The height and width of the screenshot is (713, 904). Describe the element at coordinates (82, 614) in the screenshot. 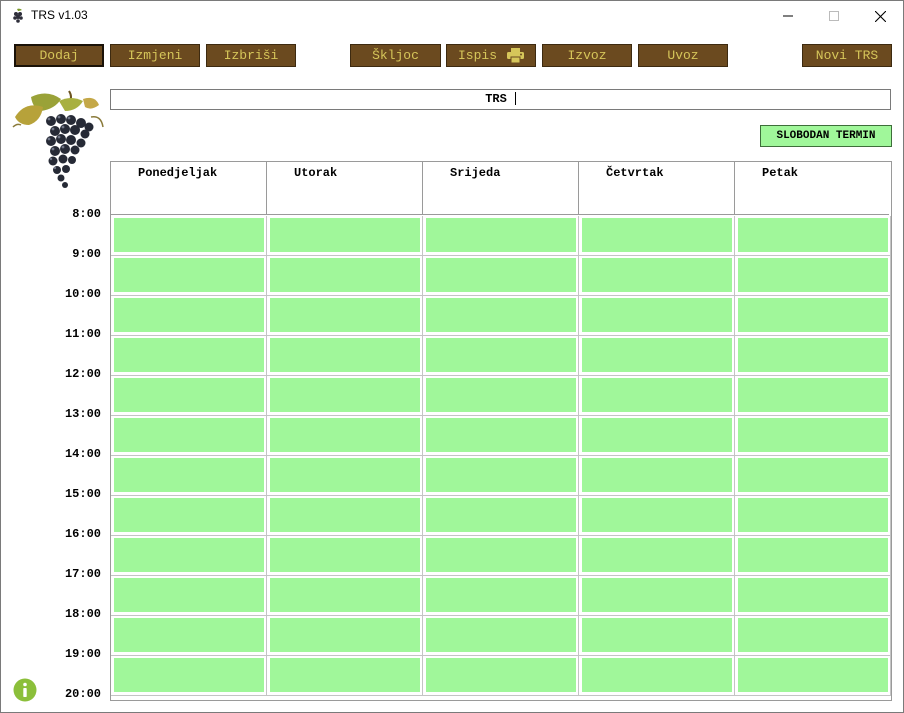

I see `time-label: 18:00` at that location.